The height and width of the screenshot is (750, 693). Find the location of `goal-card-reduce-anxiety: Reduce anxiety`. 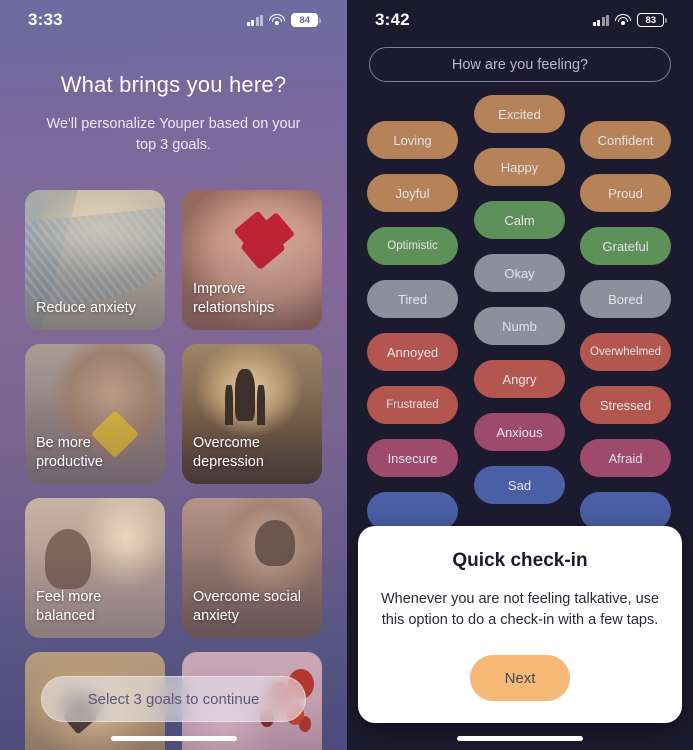

goal-card-reduce-anxiety: Reduce anxiety is located at coordinates (95, 260).